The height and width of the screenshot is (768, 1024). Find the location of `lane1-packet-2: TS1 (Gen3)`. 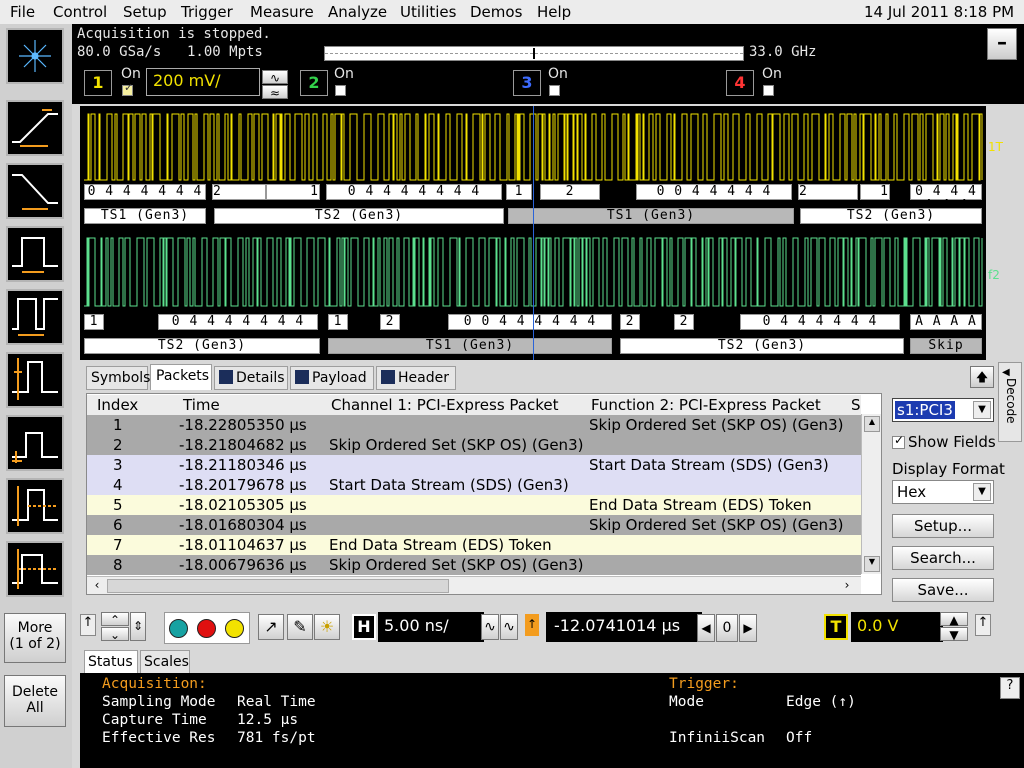

lane1-packet-2: TS1 (Gen3) is located at coordinates (651, 216).